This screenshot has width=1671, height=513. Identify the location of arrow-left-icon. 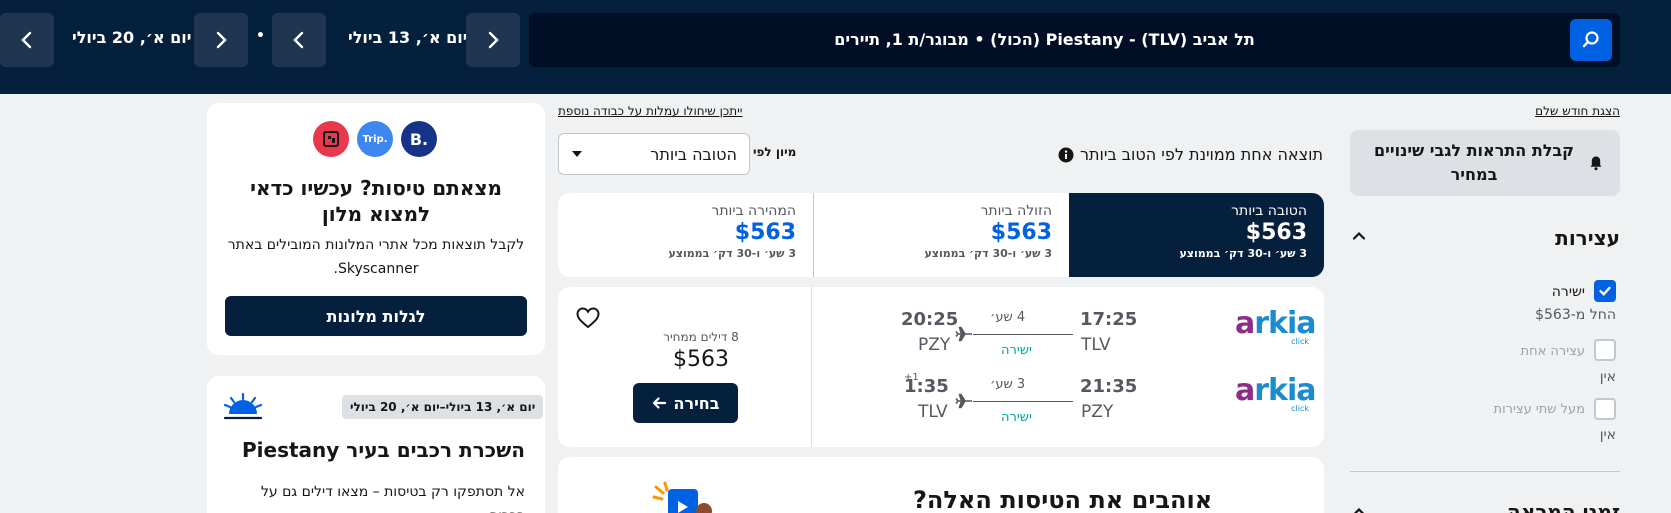
(660, 403).